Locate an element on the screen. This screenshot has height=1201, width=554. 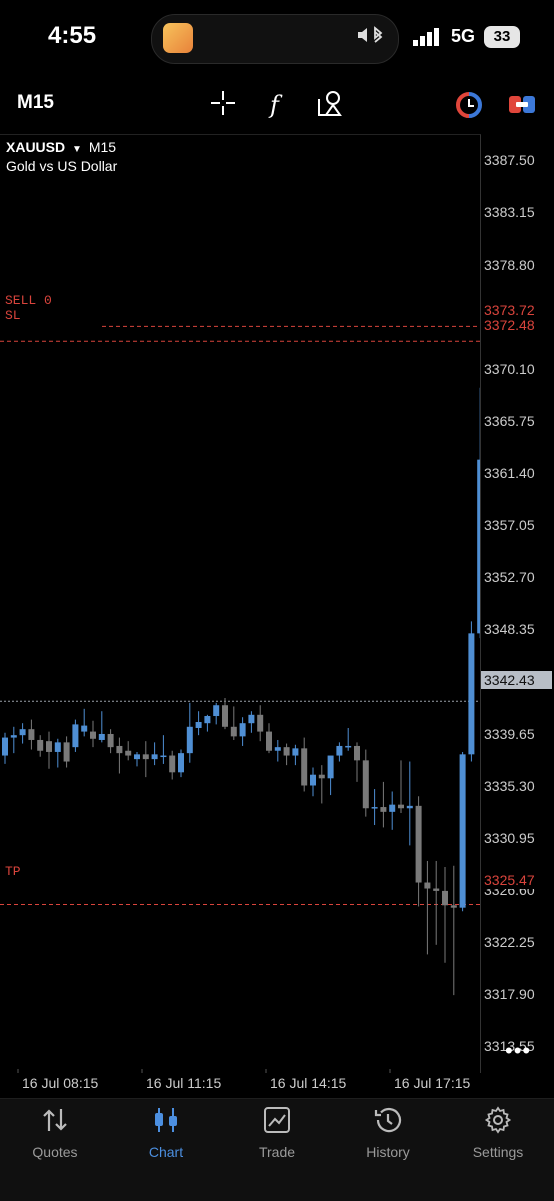
price-tick-label: 3322.25 is located at coordinates (509, 942).